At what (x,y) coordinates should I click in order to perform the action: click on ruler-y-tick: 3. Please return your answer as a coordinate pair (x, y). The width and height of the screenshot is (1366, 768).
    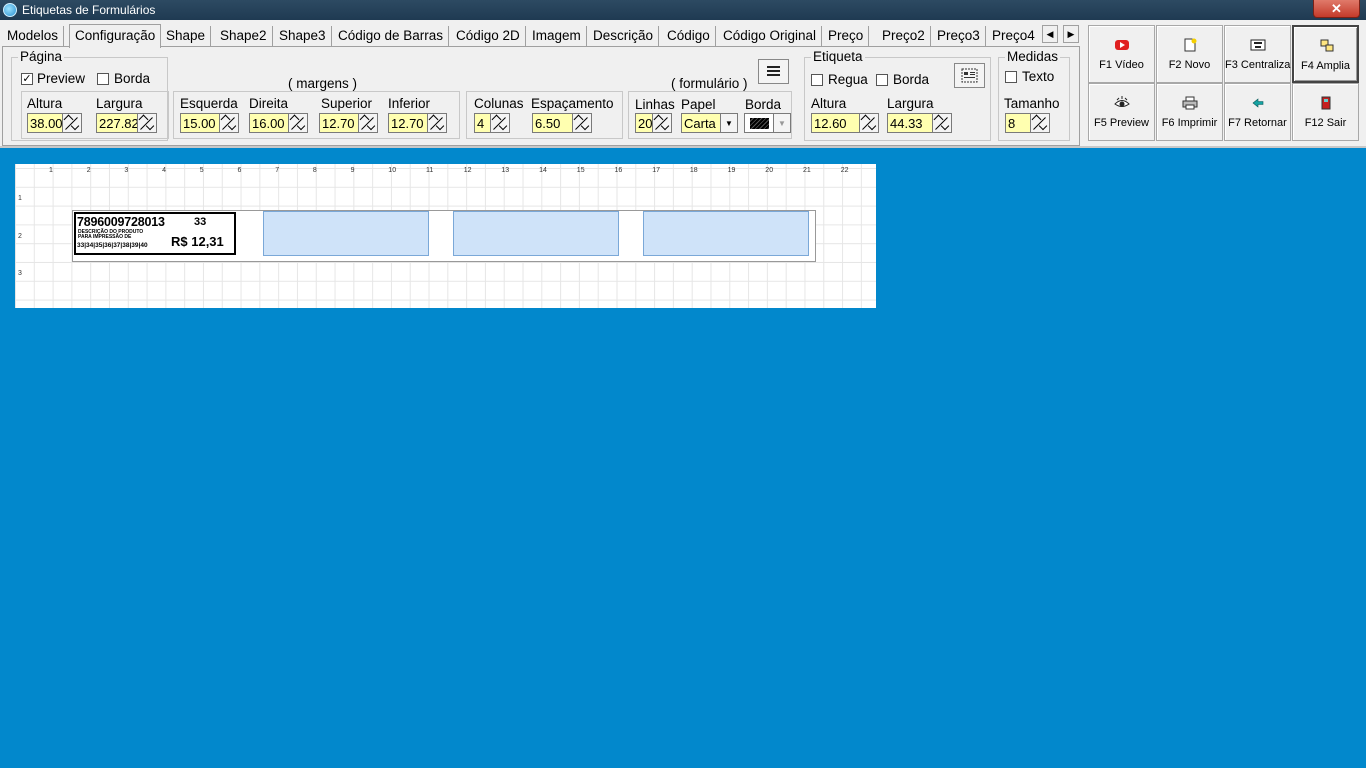
    Looking at the image, I should click on (20, 273).